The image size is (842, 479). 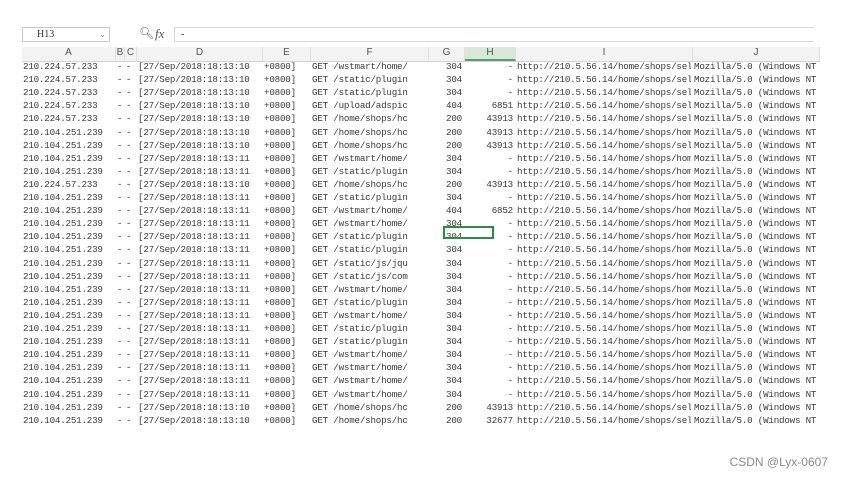 What do you see at coordinates (369, 106) in the screenshot?
I see `cell-f: GET /upload/adspic` at bounding box center [369, 106].